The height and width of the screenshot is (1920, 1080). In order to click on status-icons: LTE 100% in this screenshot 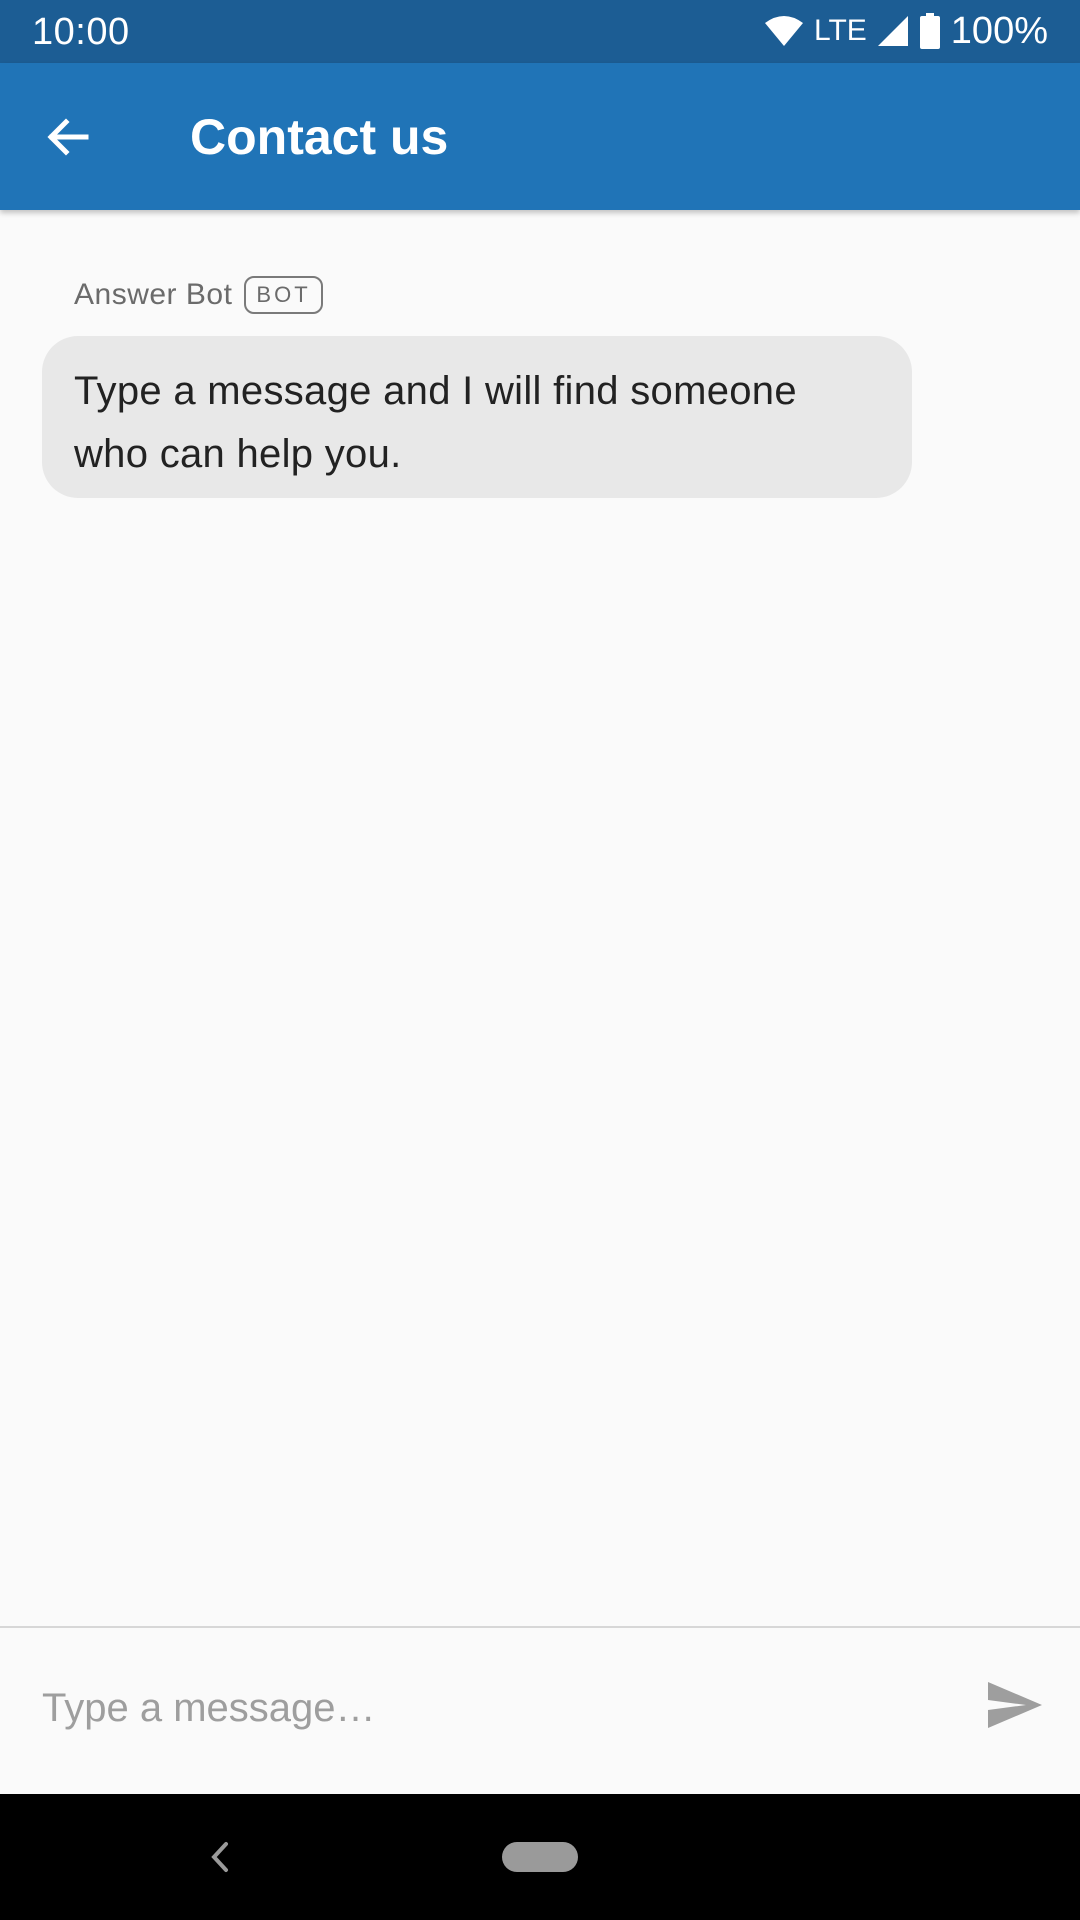, I will do `click(906, 31)`.